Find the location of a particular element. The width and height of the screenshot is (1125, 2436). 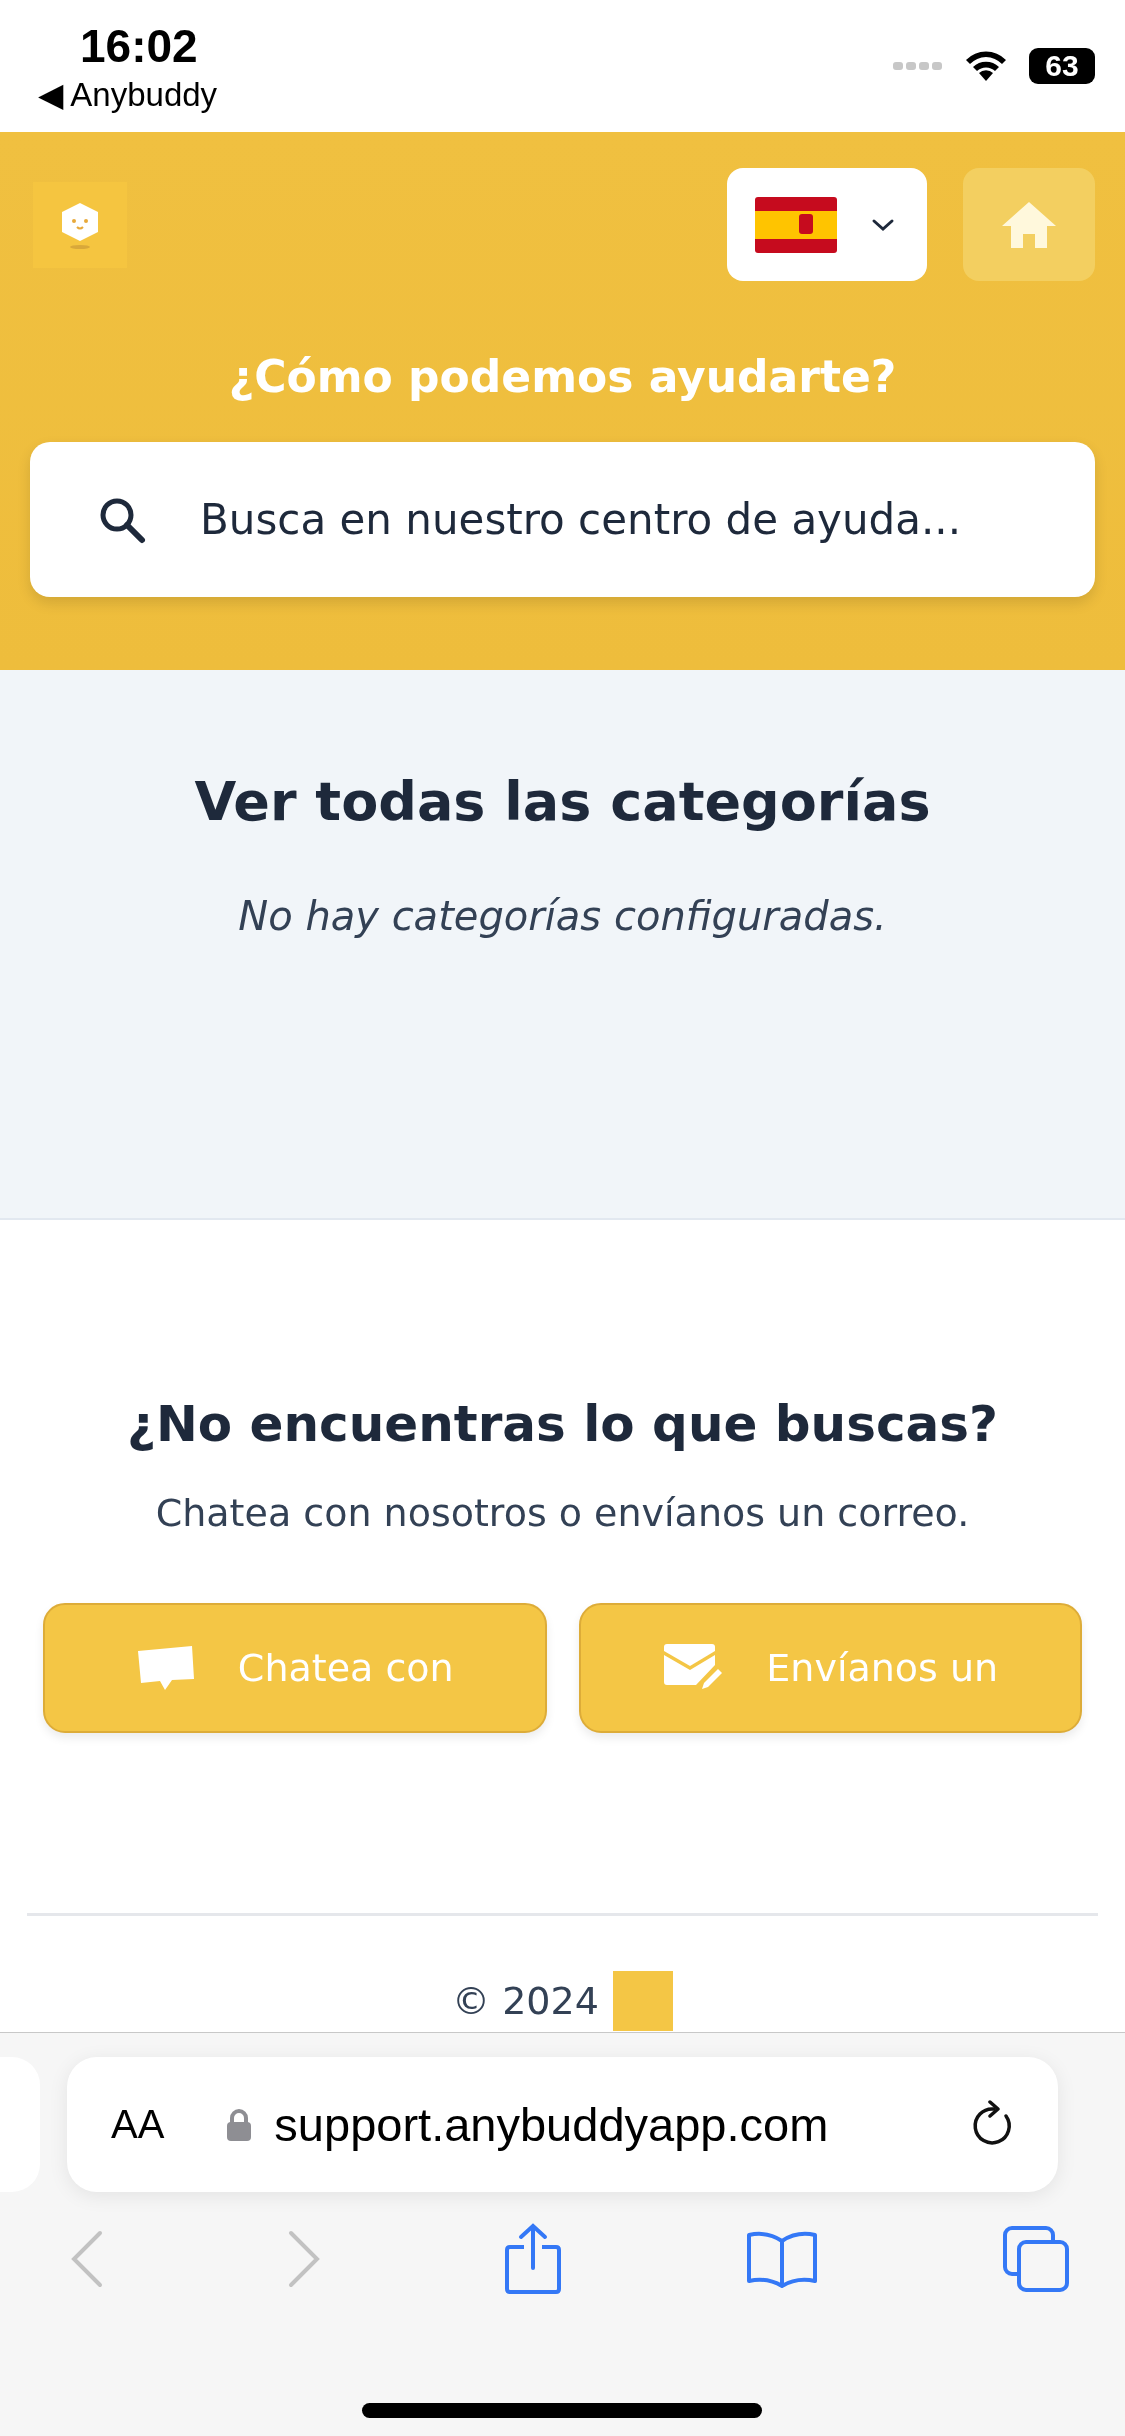

contact-subtitle: Chatea con nosotros o envíanos un correo. is located at coordinates (562, 1513).